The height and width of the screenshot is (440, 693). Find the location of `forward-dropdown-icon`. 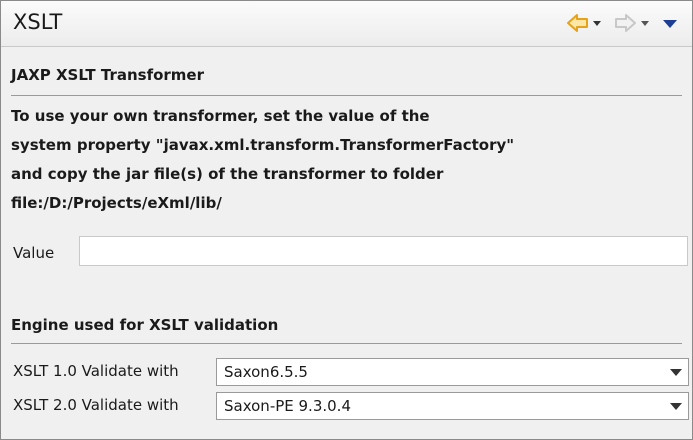

forward-dropdown-icon is located at coordinates (645, 23).